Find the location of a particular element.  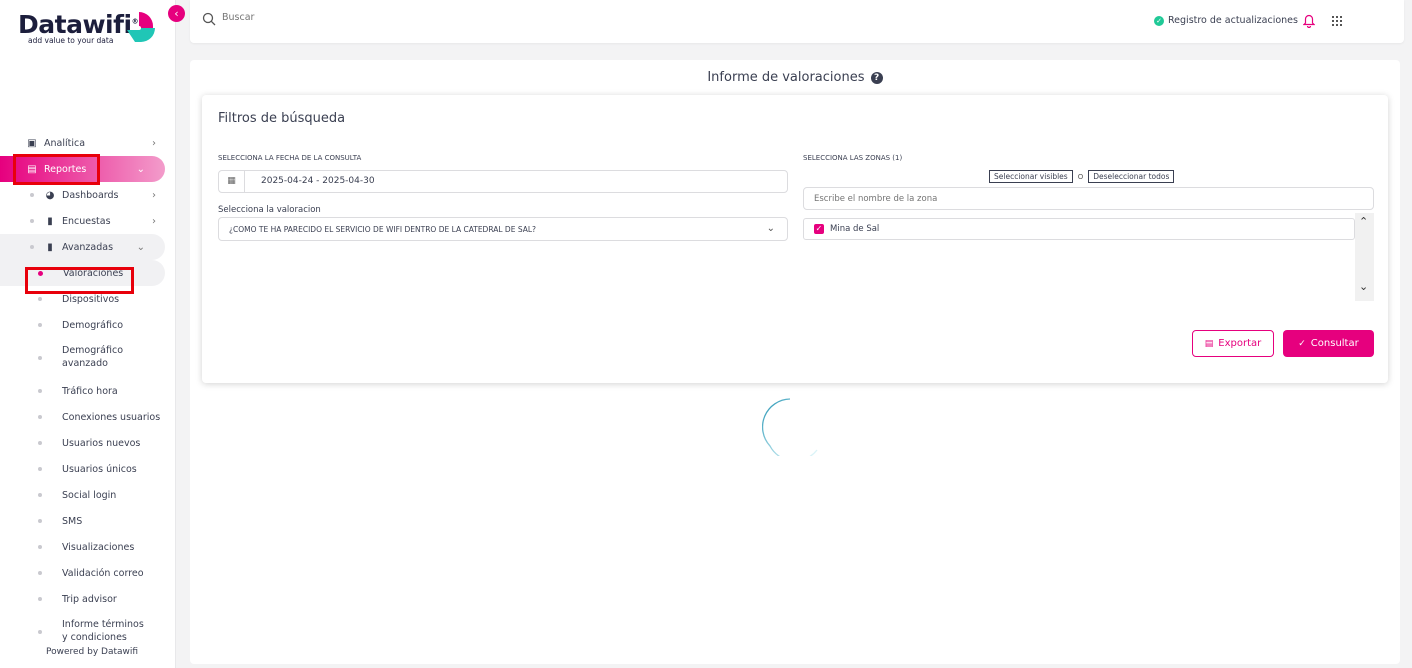

filters-title: Filtros de búsqueda is located at coordinates (282, 118).